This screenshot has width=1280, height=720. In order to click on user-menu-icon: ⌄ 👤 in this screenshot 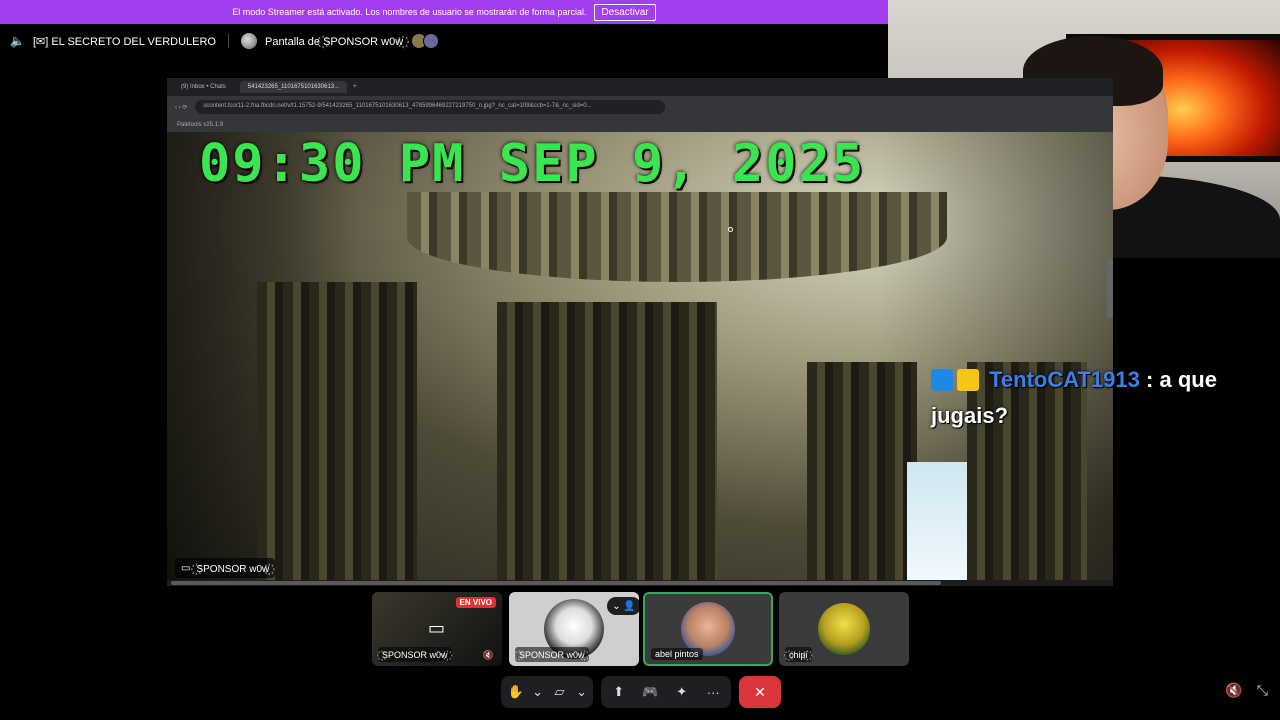, I will do `click(623, 606)`.